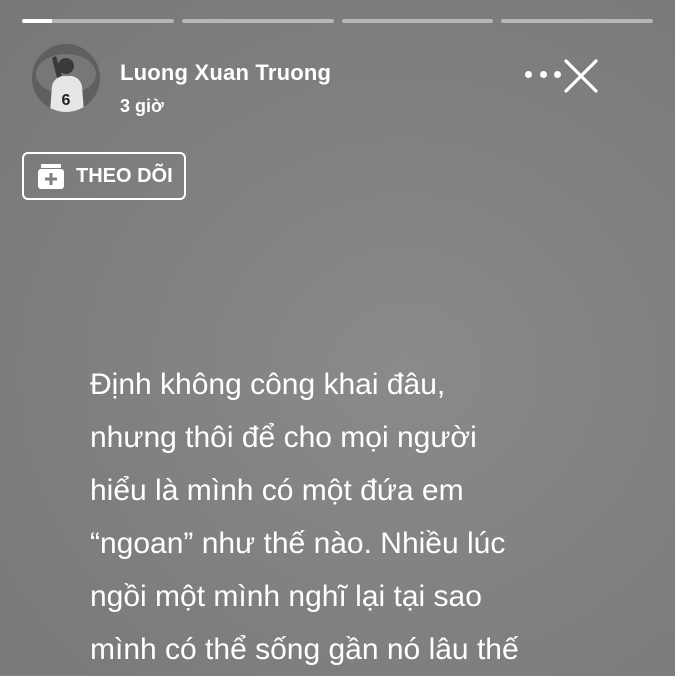 The width and height of the screenshot is (675, 676). I want to click on more-horizontal-icon, so click(528, 74).